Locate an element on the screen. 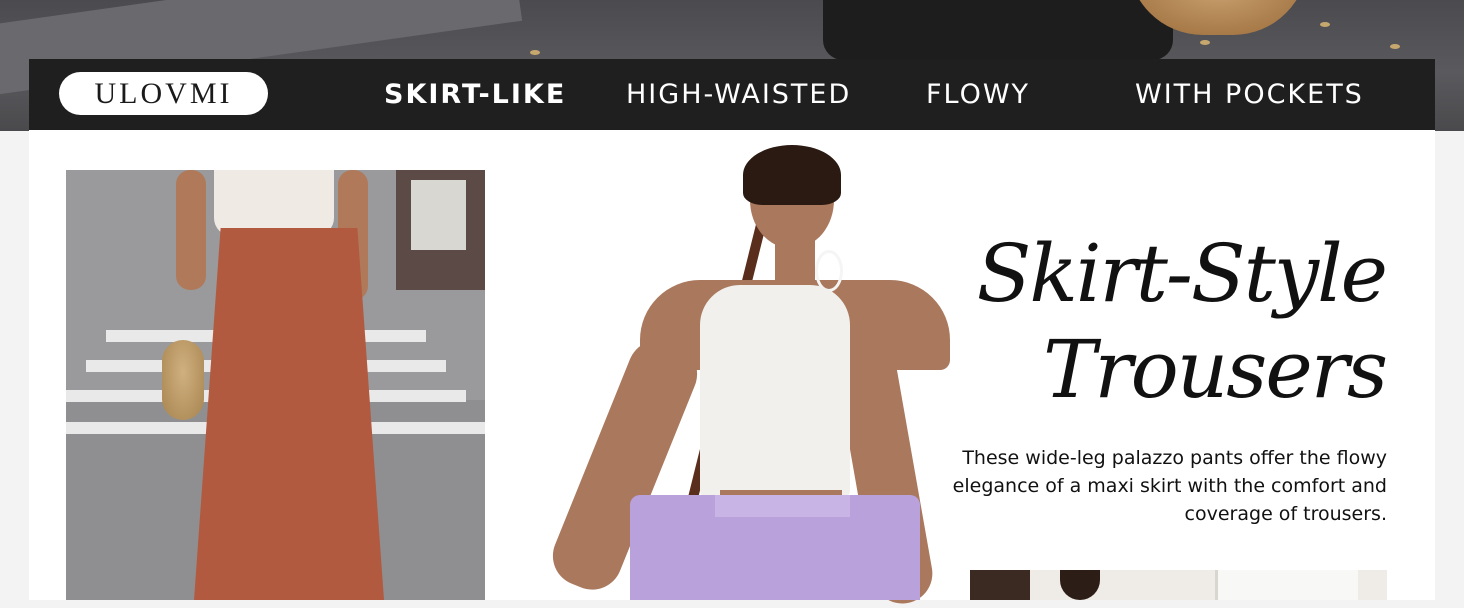  cream-crop-top is located at coordinates (274, 203).